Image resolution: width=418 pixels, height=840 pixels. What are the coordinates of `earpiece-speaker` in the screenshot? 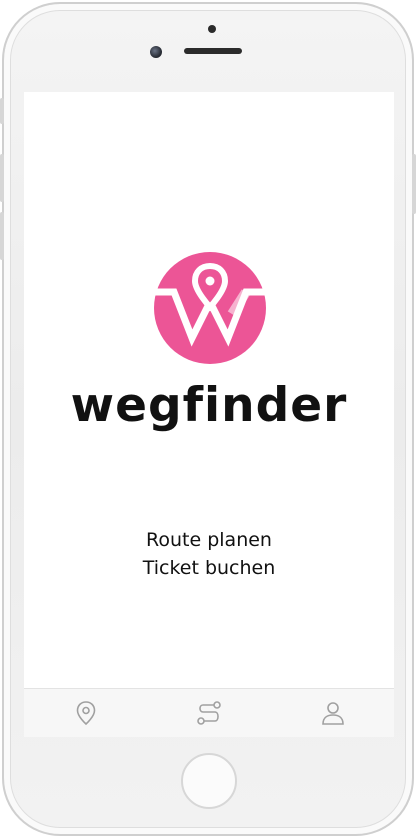 It's located at (213, 51).